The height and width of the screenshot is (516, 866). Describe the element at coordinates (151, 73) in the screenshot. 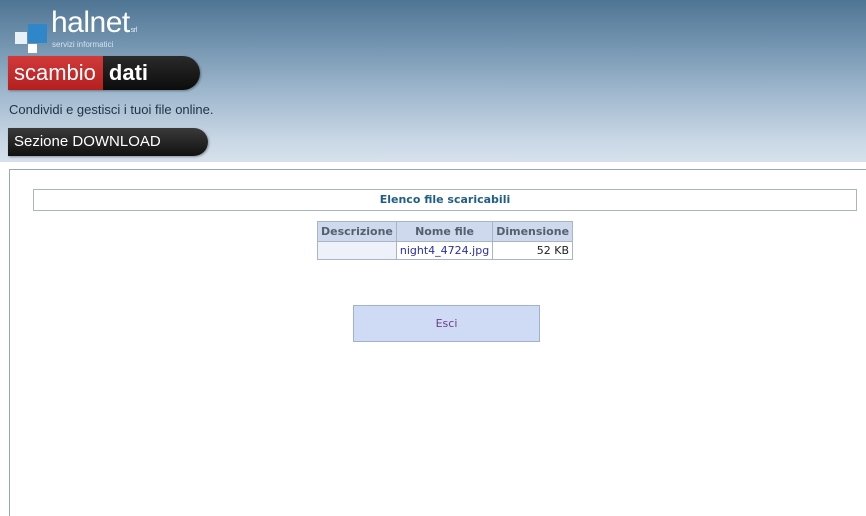

I see `app-name-part2: dati` at that location.